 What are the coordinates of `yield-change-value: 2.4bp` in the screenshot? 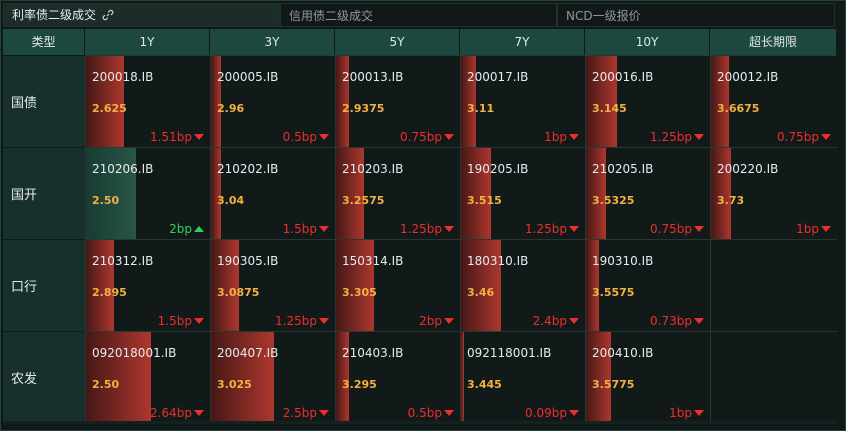 It's located at (549, 321).